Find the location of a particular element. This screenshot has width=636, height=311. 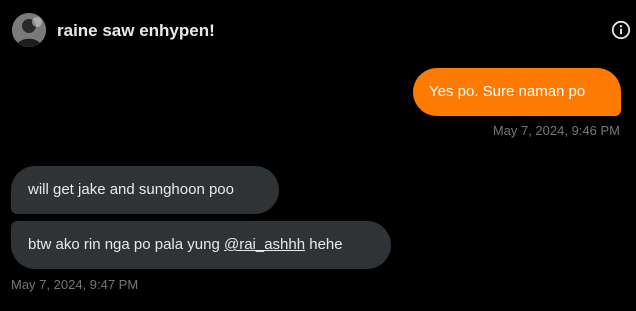

info-button is located at coordinates (621, 30).